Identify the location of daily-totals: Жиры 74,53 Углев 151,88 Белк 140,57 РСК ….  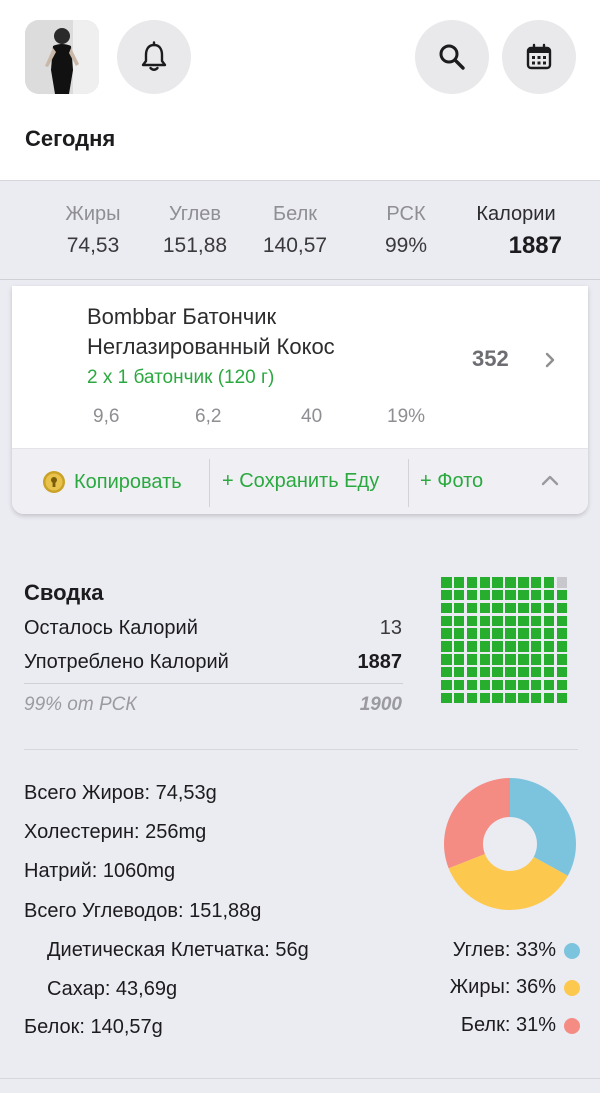
(300, 230).